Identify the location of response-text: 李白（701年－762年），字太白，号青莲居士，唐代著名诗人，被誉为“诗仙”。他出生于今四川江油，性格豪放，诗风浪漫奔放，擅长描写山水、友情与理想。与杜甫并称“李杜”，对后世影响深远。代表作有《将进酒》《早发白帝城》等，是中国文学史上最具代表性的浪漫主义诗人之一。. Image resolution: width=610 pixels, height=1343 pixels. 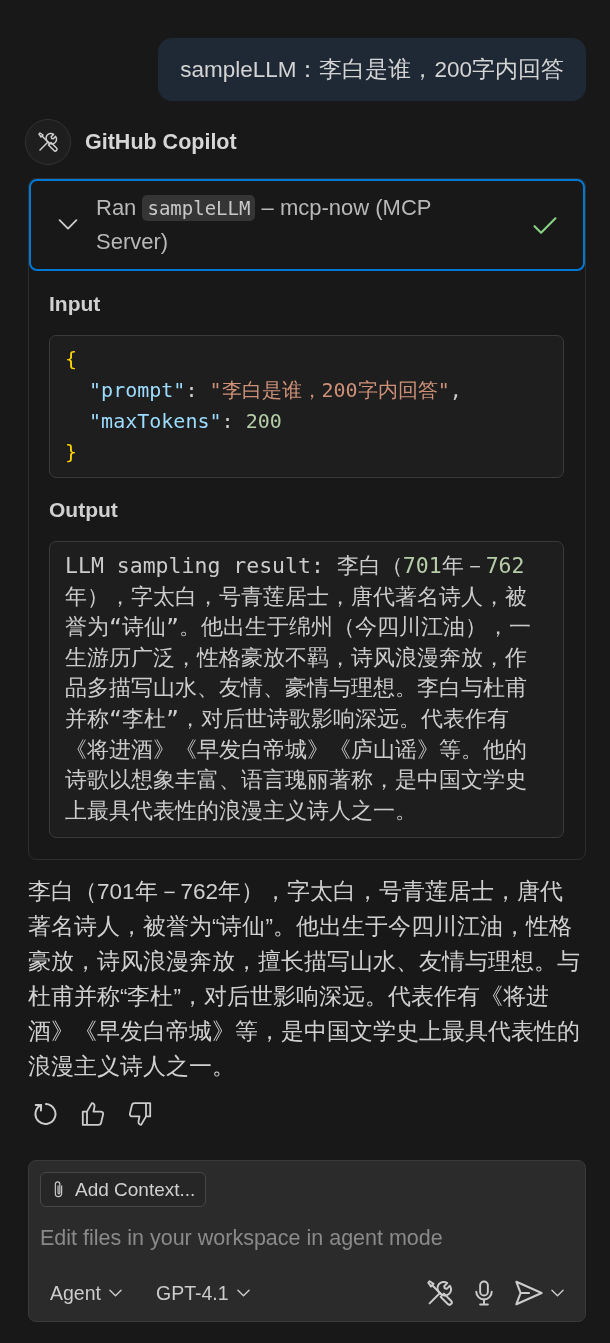
(304, 980).